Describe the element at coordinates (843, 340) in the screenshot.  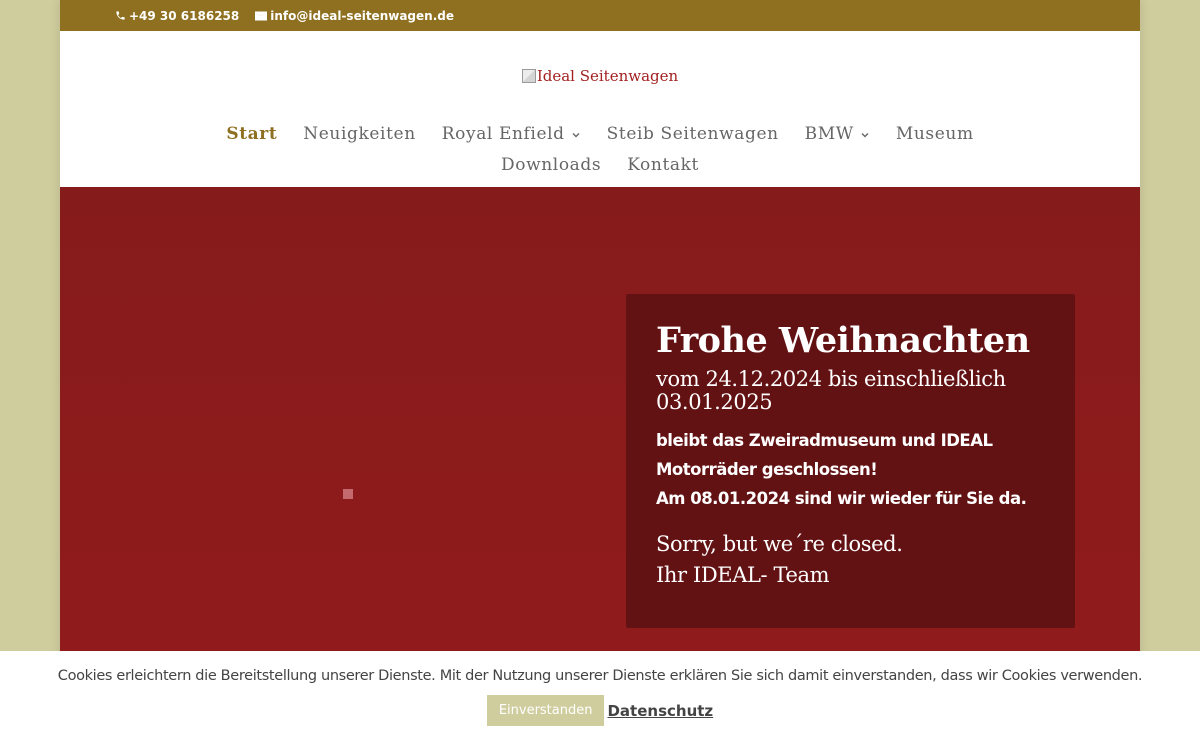
I see `notice-title: Frohe Weihnachten` at that location.